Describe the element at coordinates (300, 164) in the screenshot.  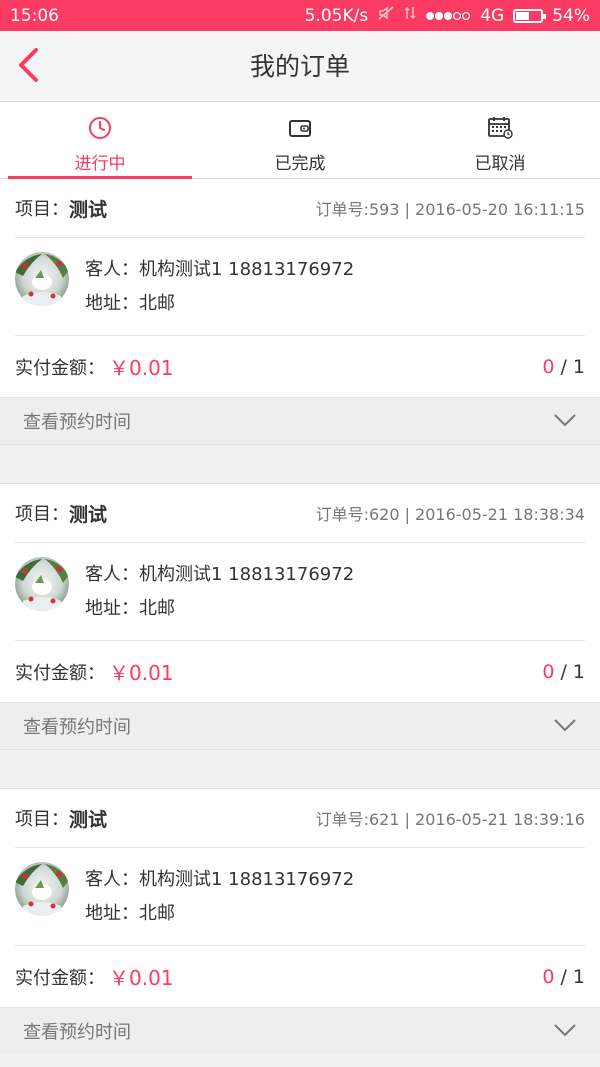
I see `tab-label: 已完成` at that location.